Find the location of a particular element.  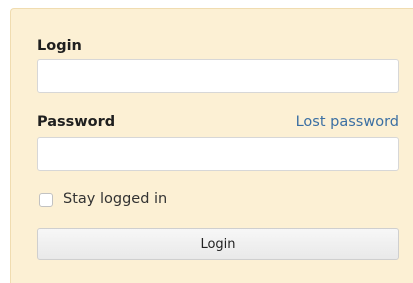

password-input is located at coordinates (218, 154).